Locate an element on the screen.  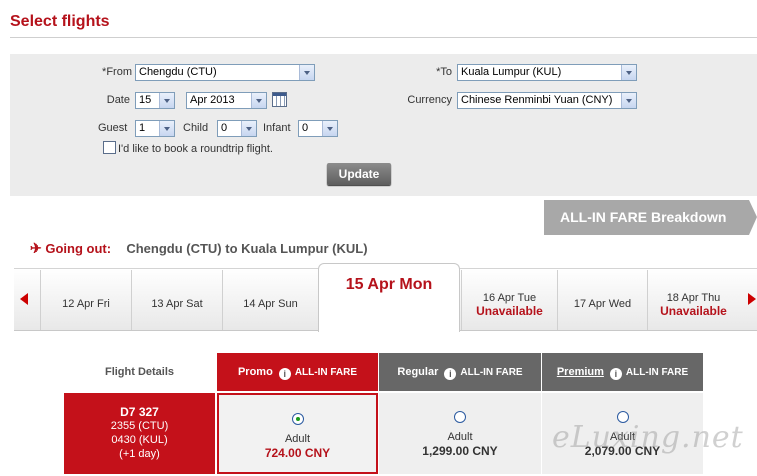
date-month-select: Apr 2013 is located at coordinates (226, 100).